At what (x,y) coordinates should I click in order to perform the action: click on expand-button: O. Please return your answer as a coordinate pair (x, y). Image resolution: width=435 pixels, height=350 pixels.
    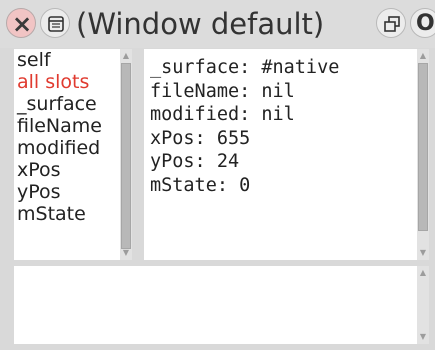
    Looking at the image, I should click on (422, 23).